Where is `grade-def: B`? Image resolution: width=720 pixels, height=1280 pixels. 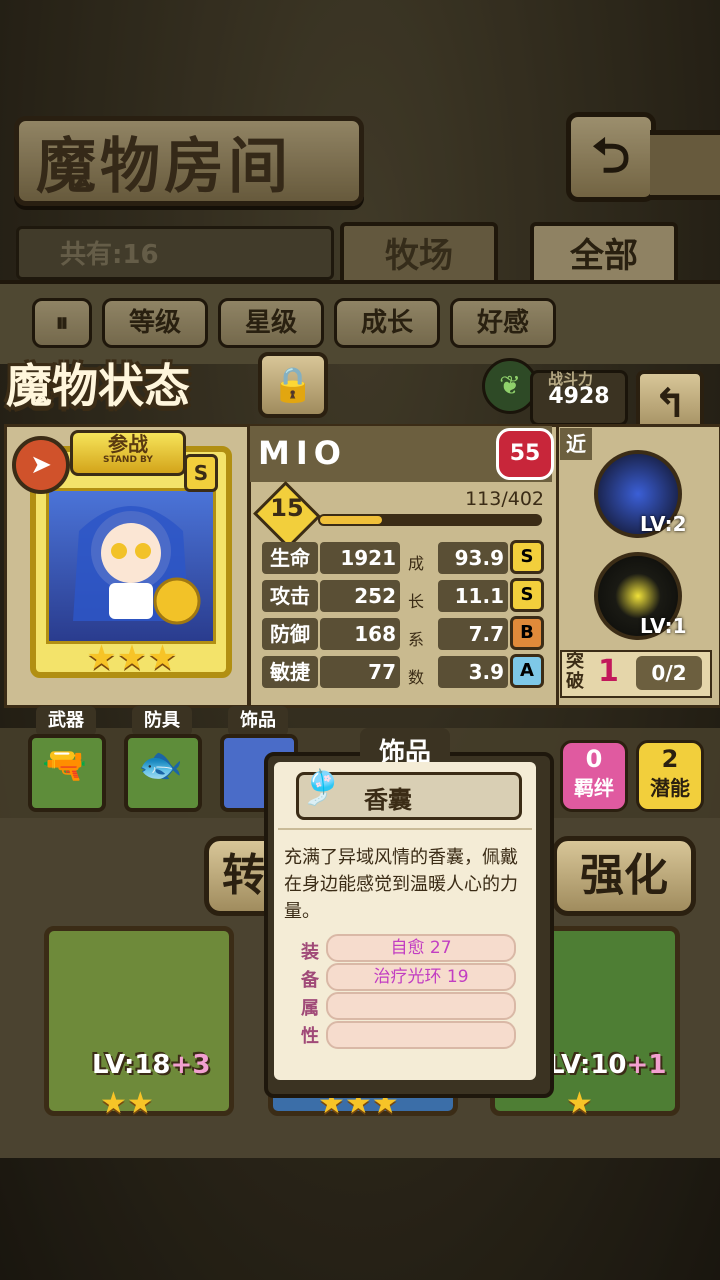
grade-def: B is located at coordinates (527, 633).